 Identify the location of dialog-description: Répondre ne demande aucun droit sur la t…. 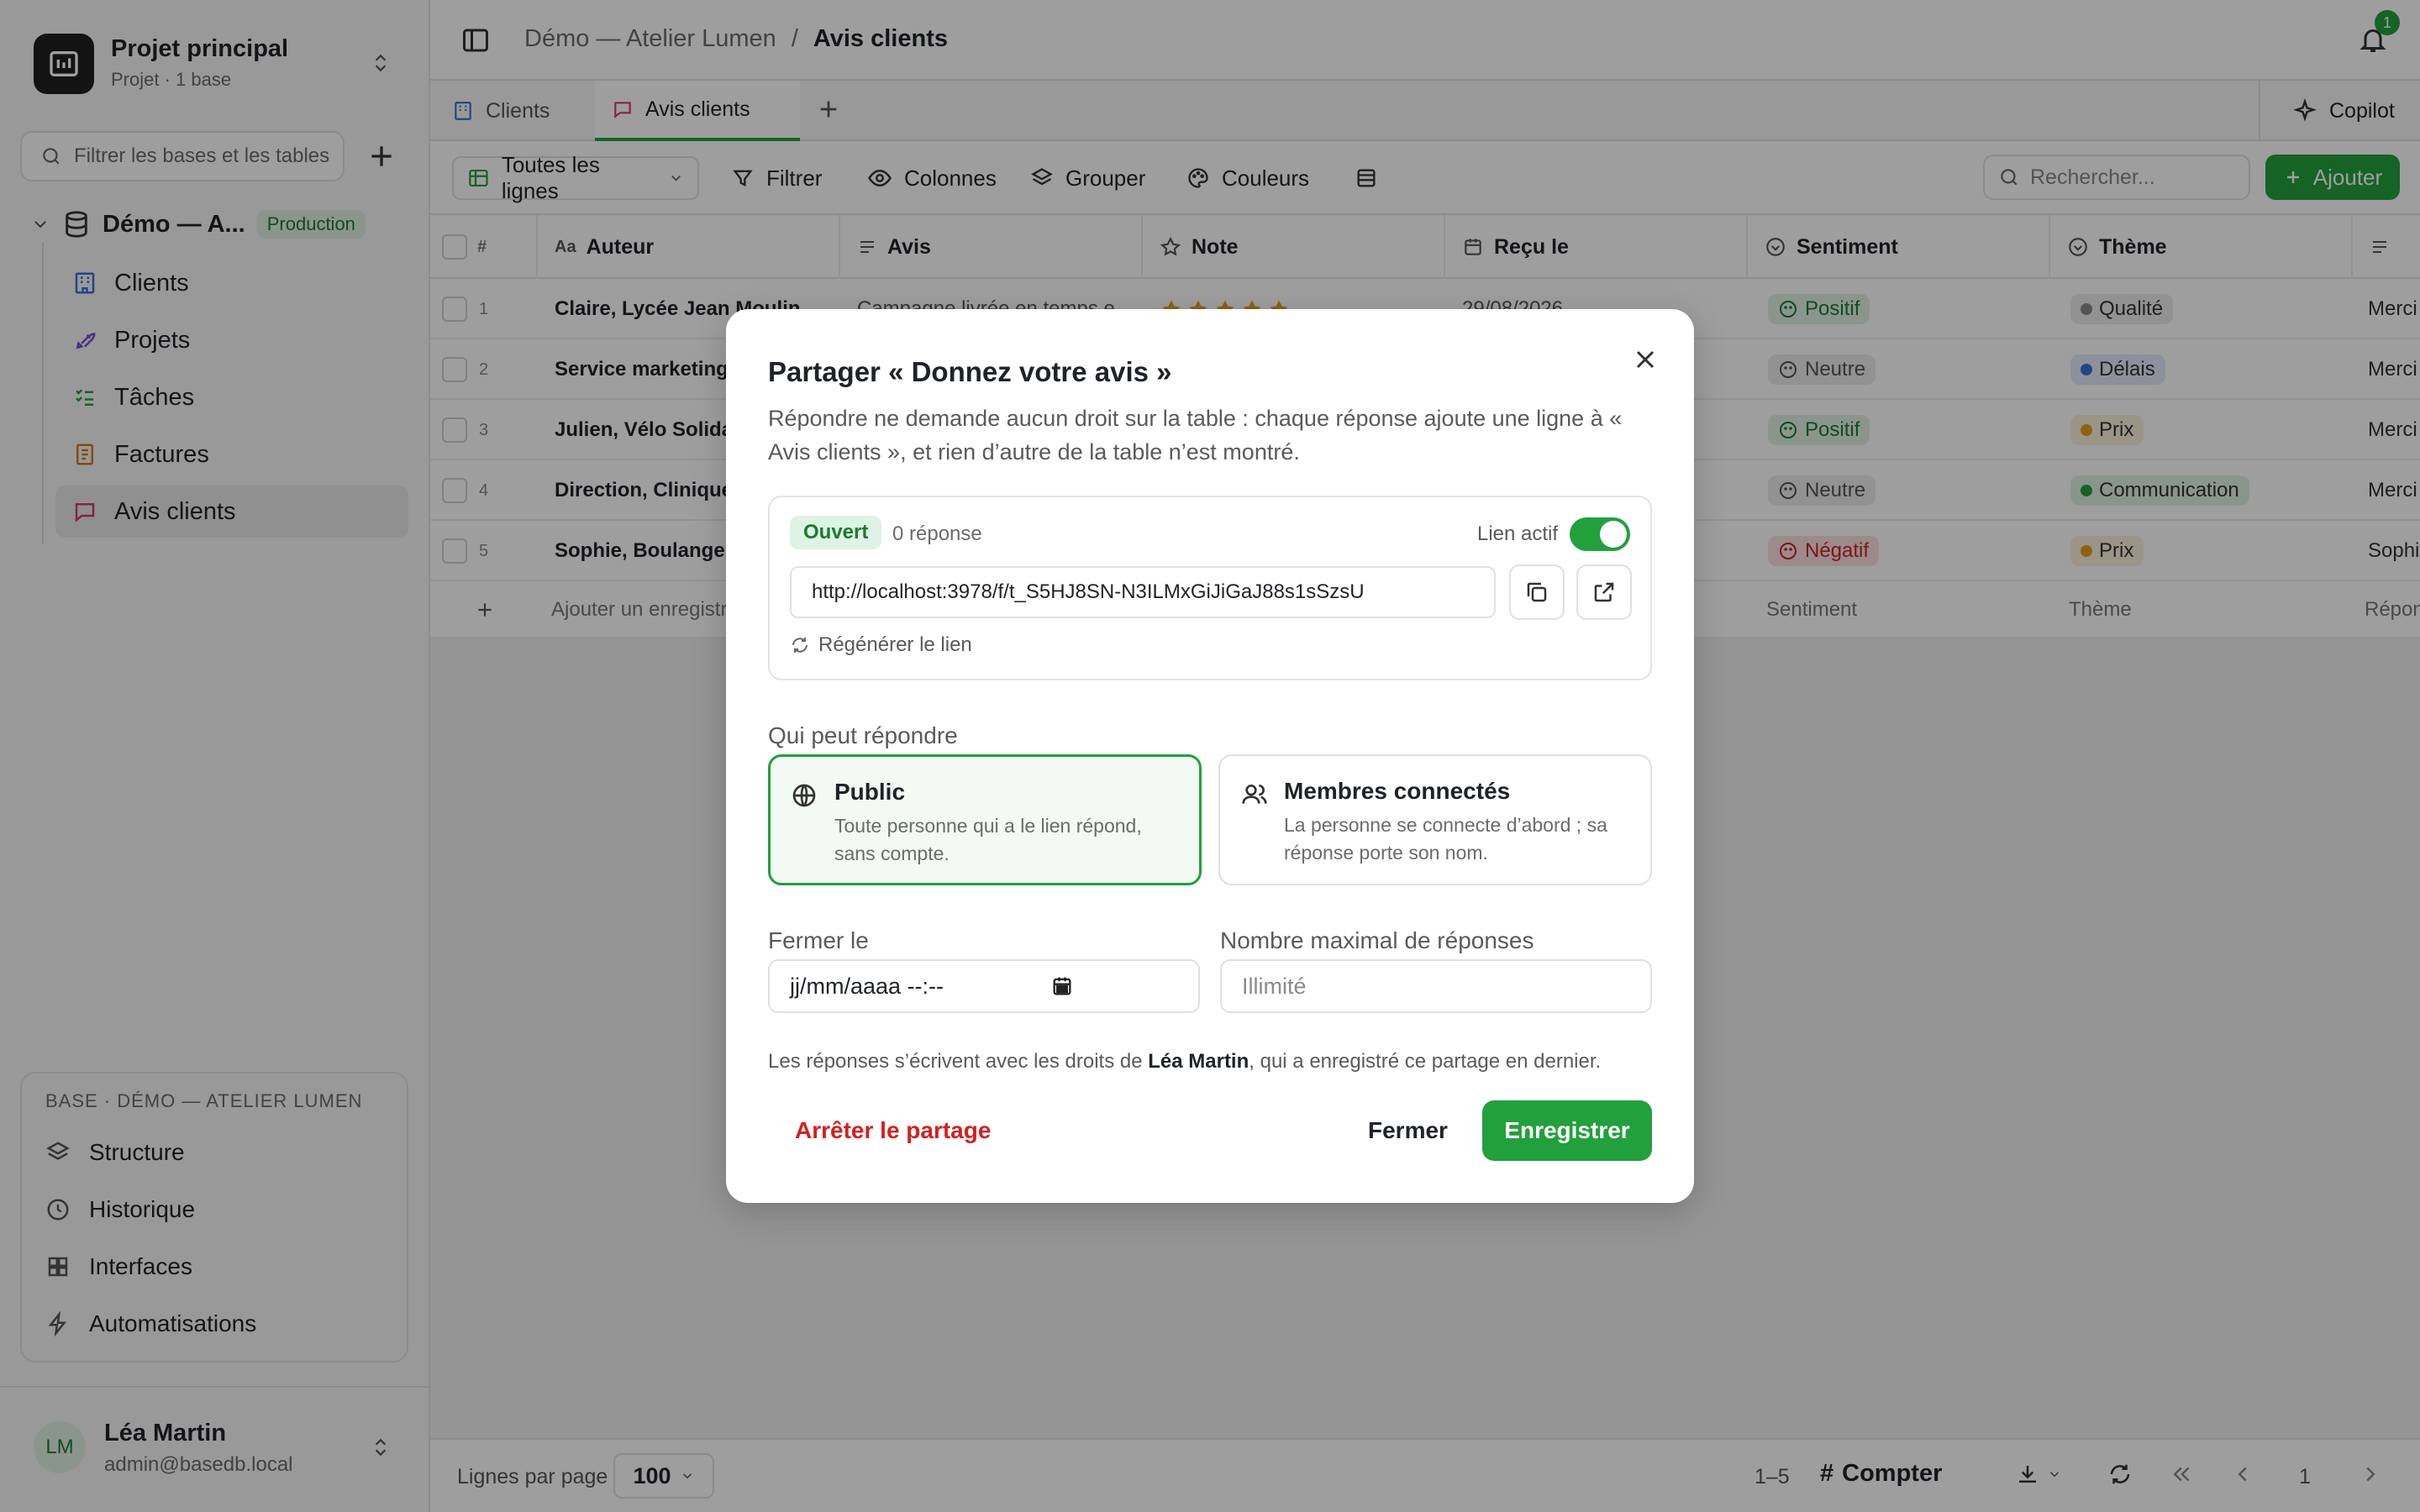
(1195, 435).